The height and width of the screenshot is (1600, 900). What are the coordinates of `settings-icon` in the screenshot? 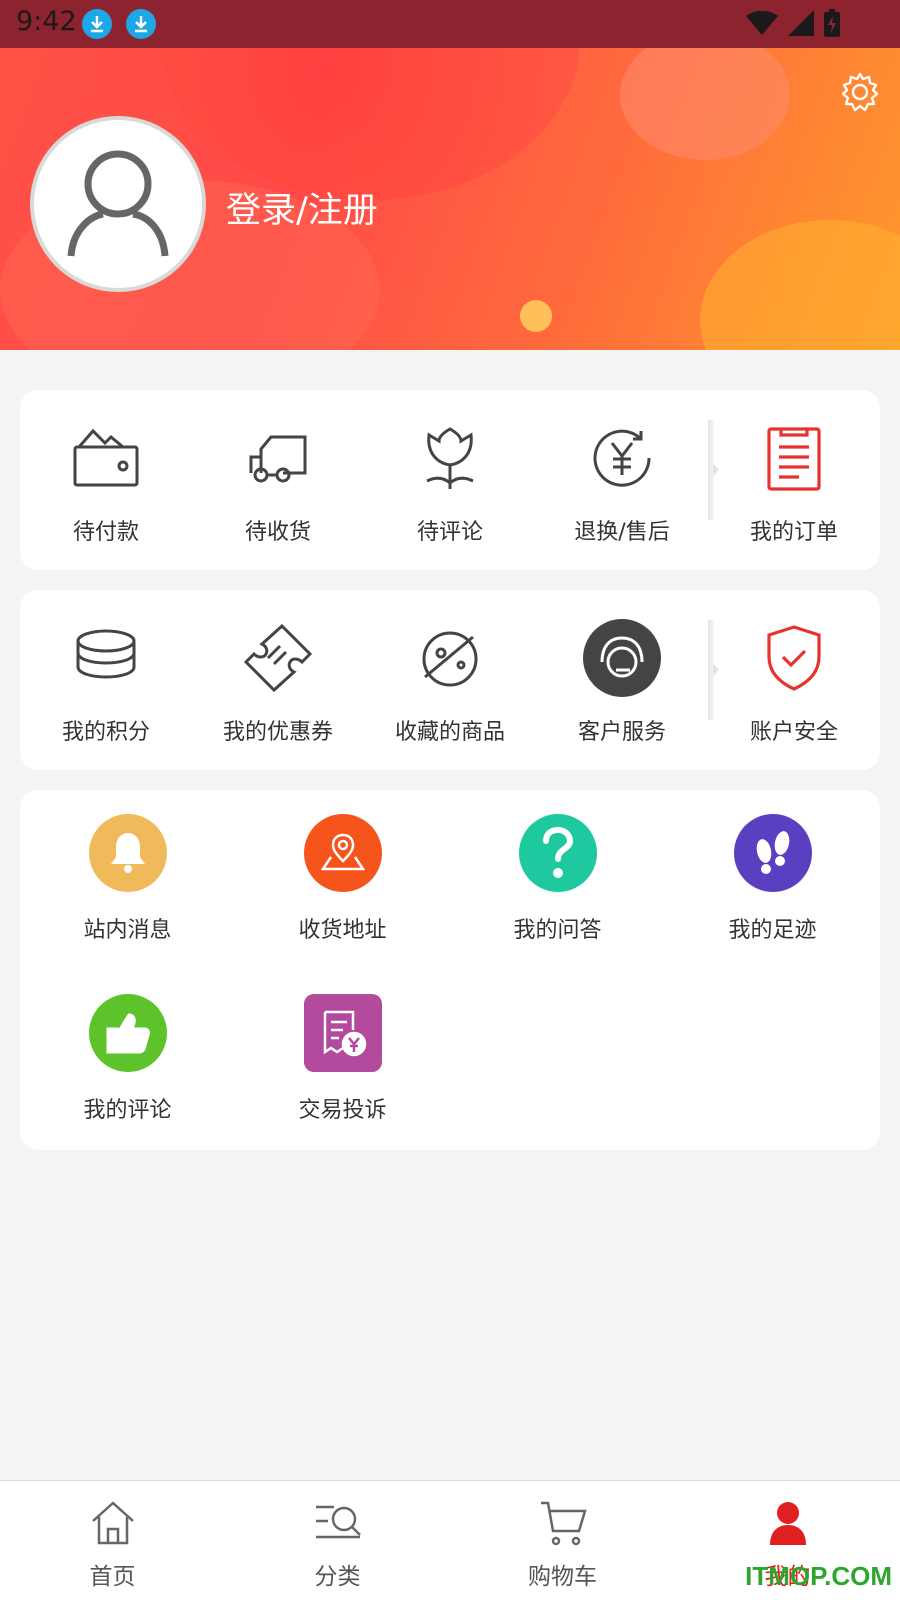 It's located at (860, 92).